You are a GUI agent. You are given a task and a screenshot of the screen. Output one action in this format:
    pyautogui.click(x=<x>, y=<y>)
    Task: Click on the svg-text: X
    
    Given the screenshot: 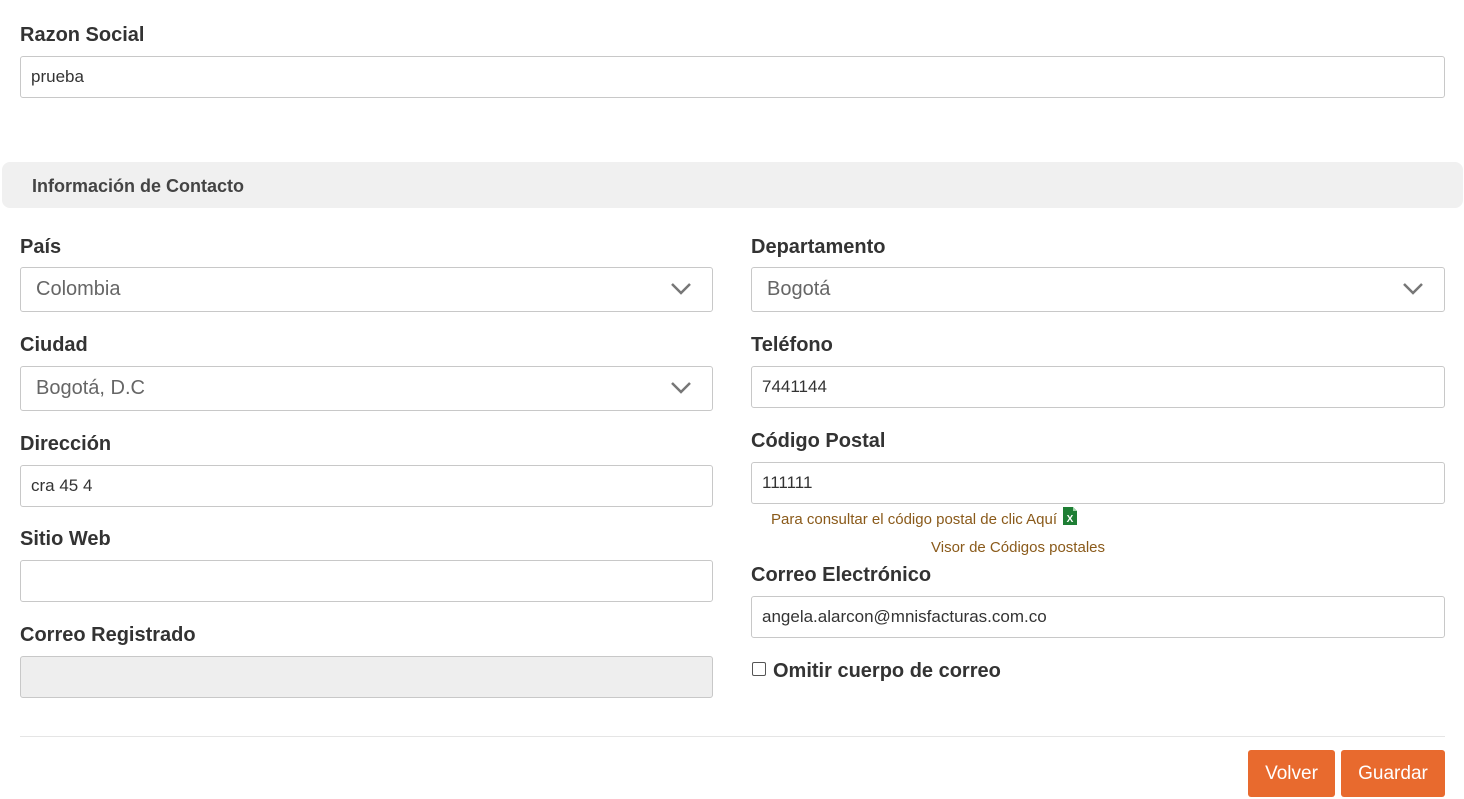 What is the action you would take?
    pyautogui.click(x=1070, y=519)
    